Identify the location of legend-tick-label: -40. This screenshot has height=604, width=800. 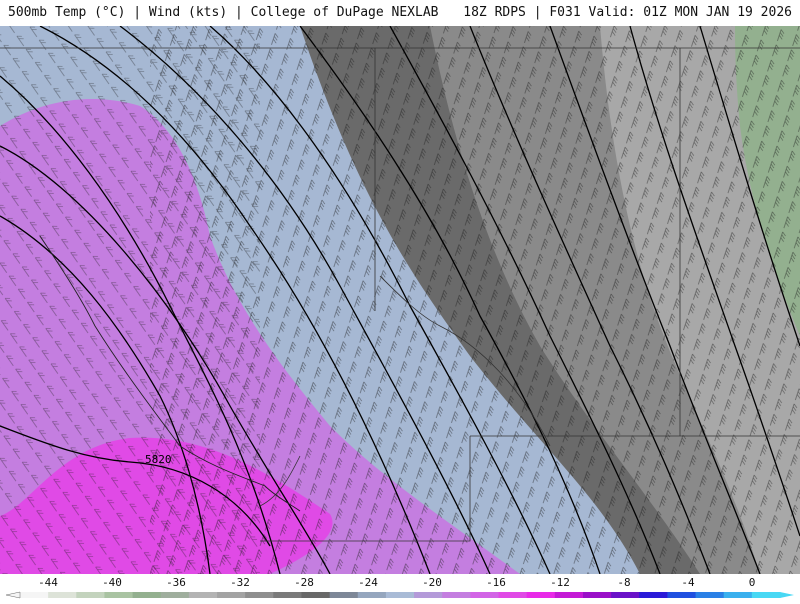
(112, 582).